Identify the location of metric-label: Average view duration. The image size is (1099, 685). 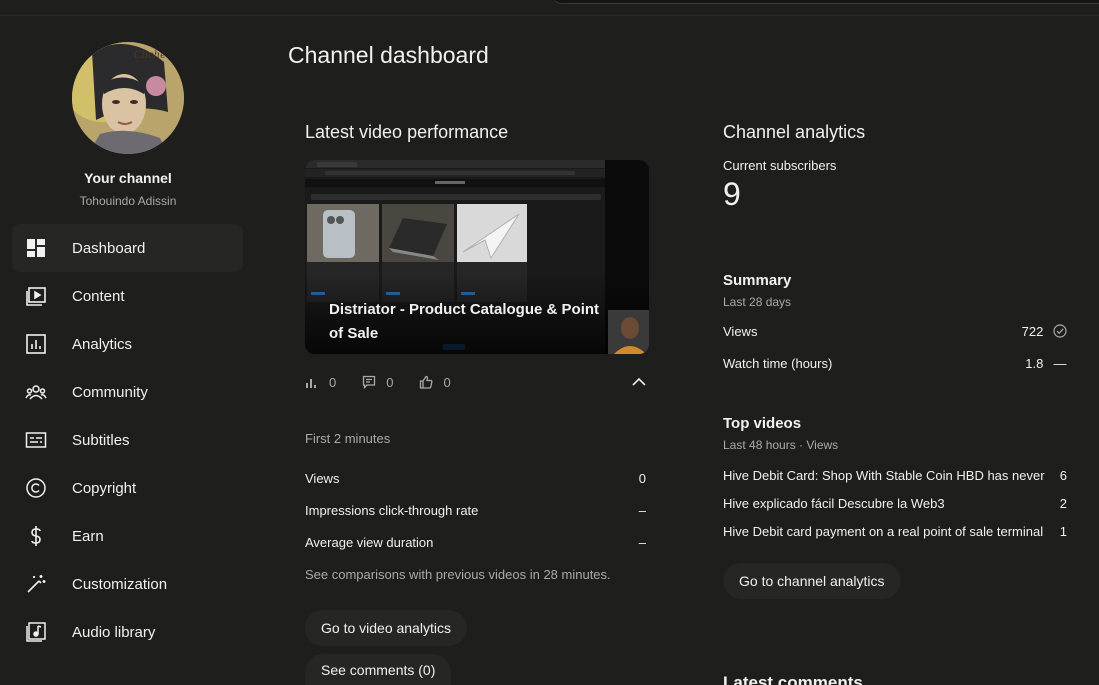
(369, 542).